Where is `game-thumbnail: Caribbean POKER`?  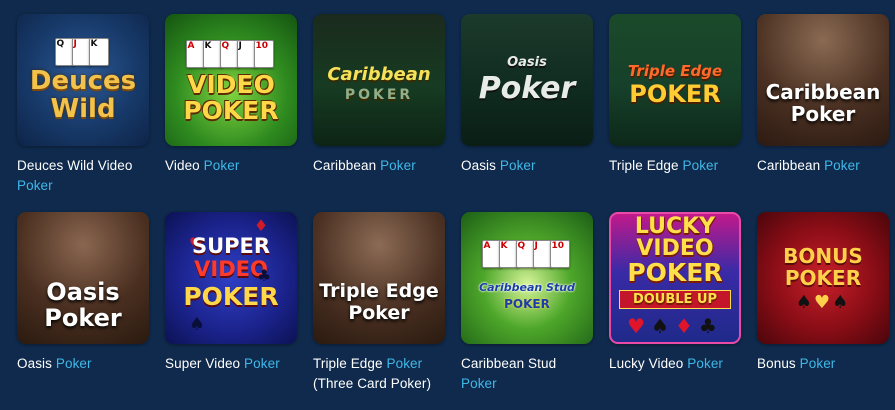 game-thumbnail: Caribbean POKER is located at coordinates (379, 80).